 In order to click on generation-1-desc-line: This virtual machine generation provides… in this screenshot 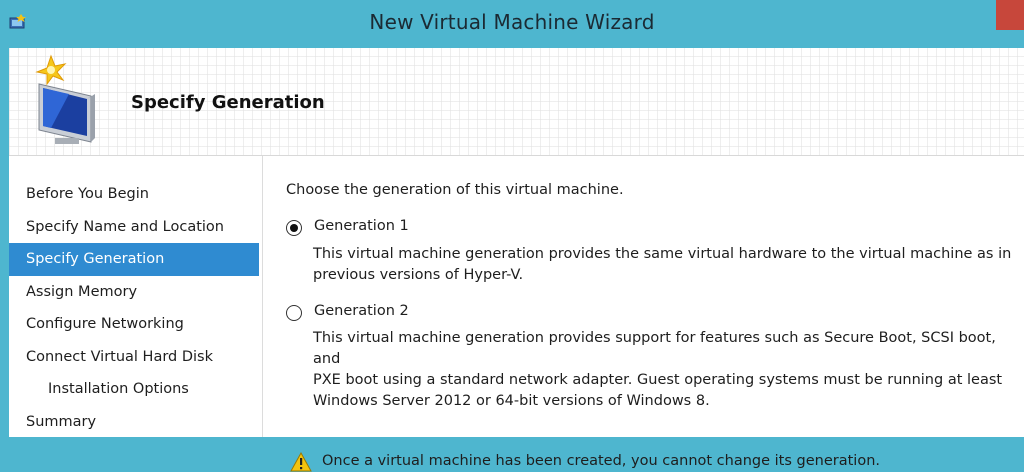, I will do `click(662, 254)`.